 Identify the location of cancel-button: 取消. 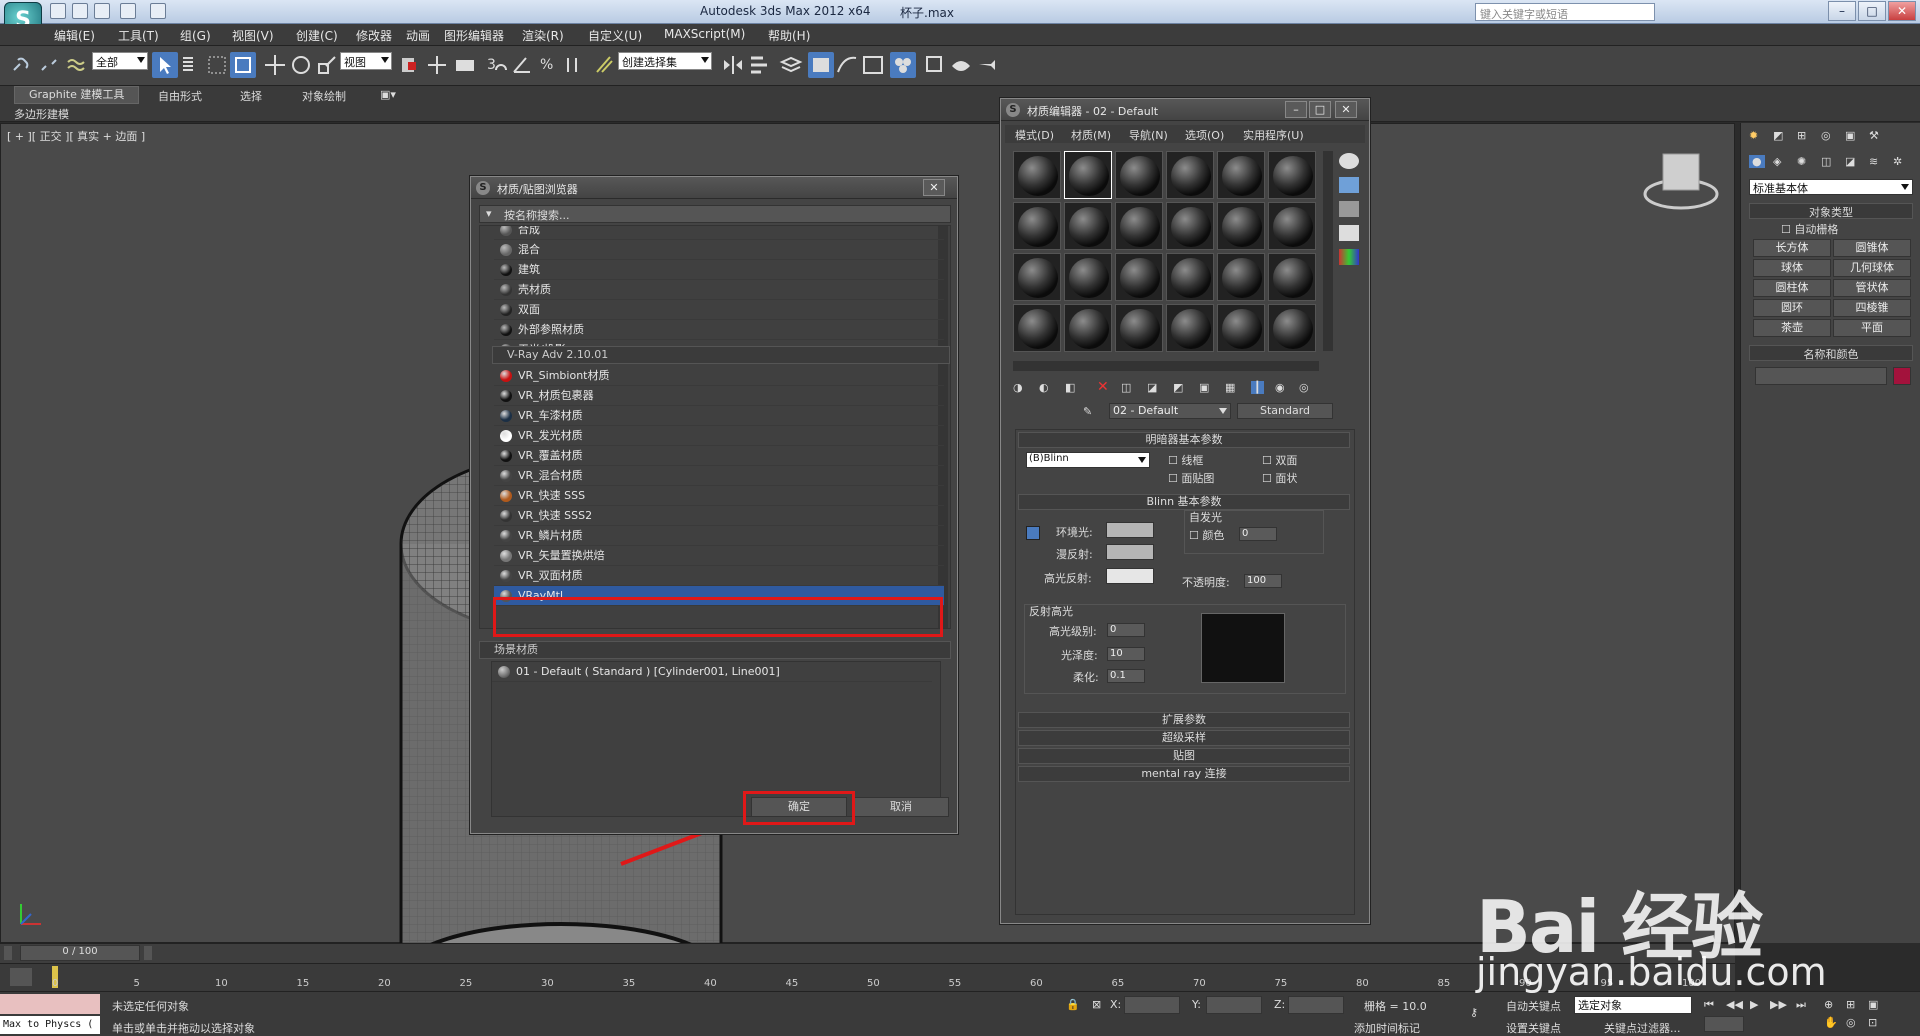
(901, 807).